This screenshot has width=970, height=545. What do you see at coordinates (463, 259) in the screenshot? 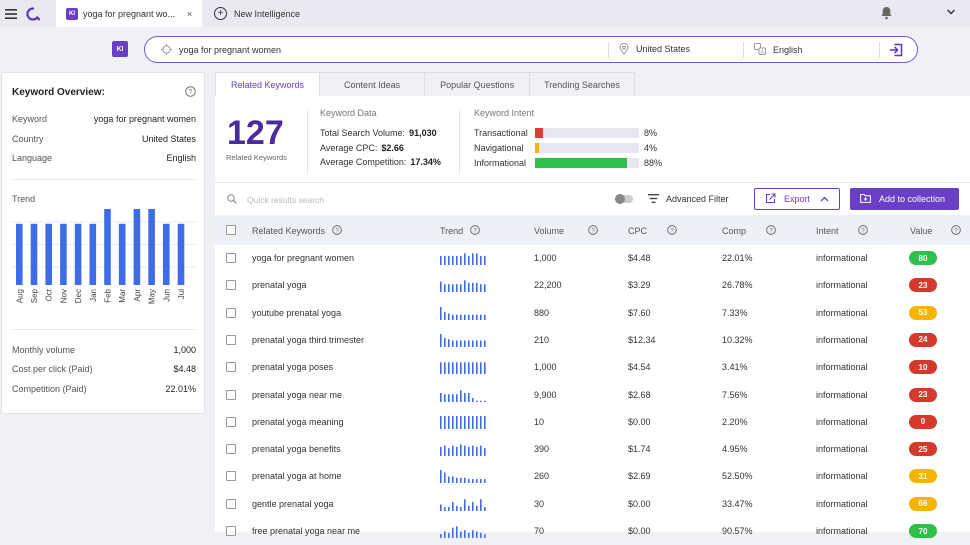
I see `trend-sparkline` at bounding box center [463, 259].